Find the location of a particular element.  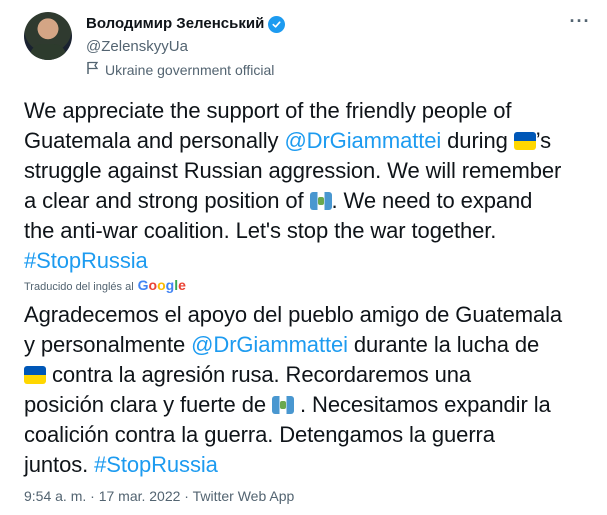

verified-badge-icon is located at coordinates (277, 24).